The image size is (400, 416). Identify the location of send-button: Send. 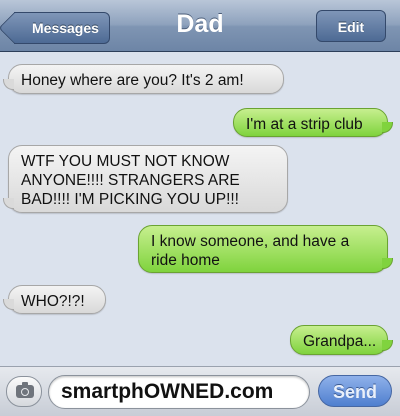
(355, 391).